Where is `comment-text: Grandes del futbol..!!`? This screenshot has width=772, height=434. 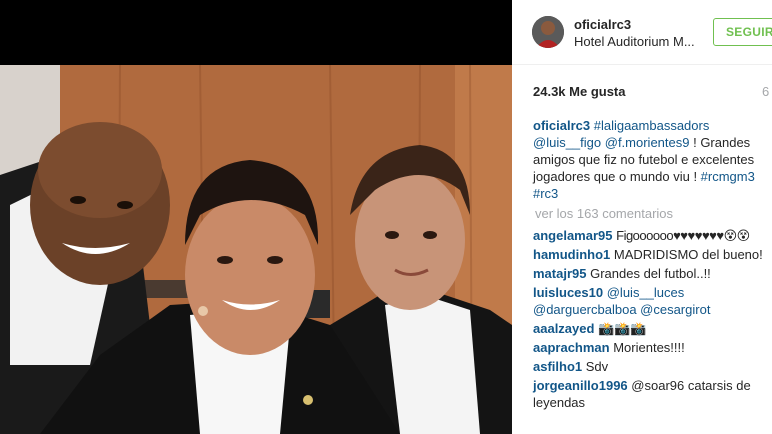
comment-text: Grandes del futbol..!! is located at coordinates (650, 273).